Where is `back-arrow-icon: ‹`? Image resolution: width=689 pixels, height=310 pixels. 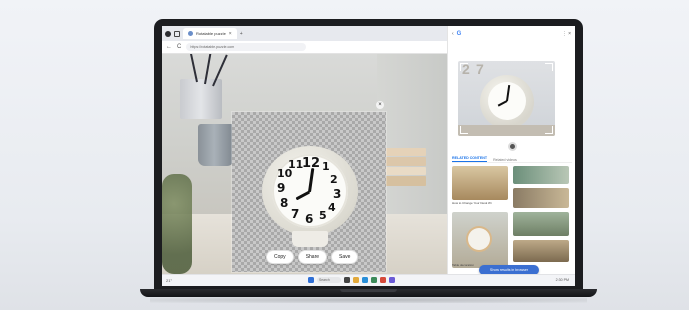
back-arrow-icon: ‹ is located at coordinates (453, 34).